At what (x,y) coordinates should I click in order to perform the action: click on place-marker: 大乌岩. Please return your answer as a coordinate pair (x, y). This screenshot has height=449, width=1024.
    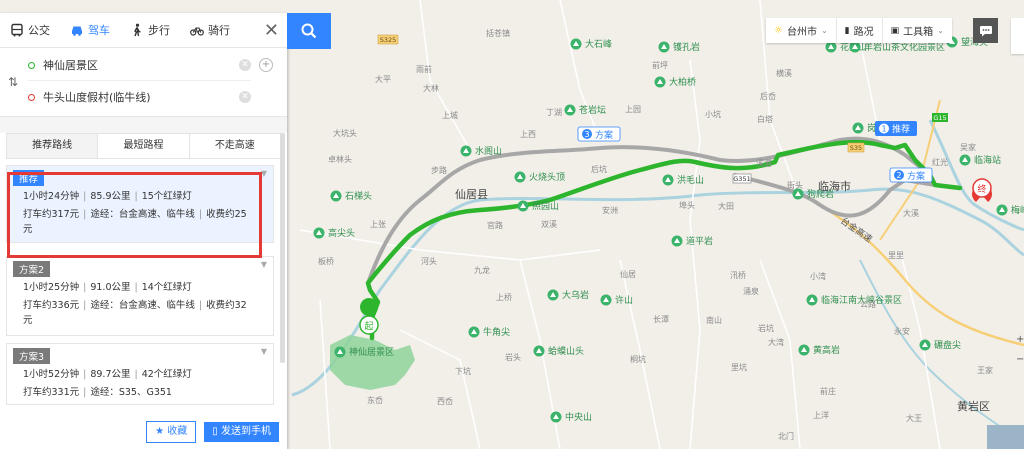
    Looking at the image, I should click on (568, 295).